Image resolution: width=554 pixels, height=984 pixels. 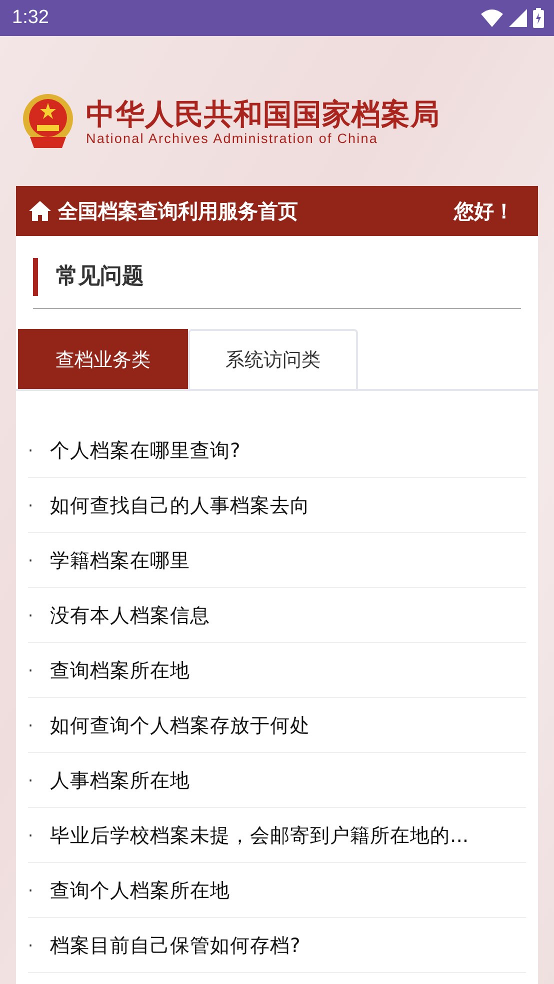 I want to click on nav-title: 全国档案查询利用服务首页, so click(x=178, y=211).